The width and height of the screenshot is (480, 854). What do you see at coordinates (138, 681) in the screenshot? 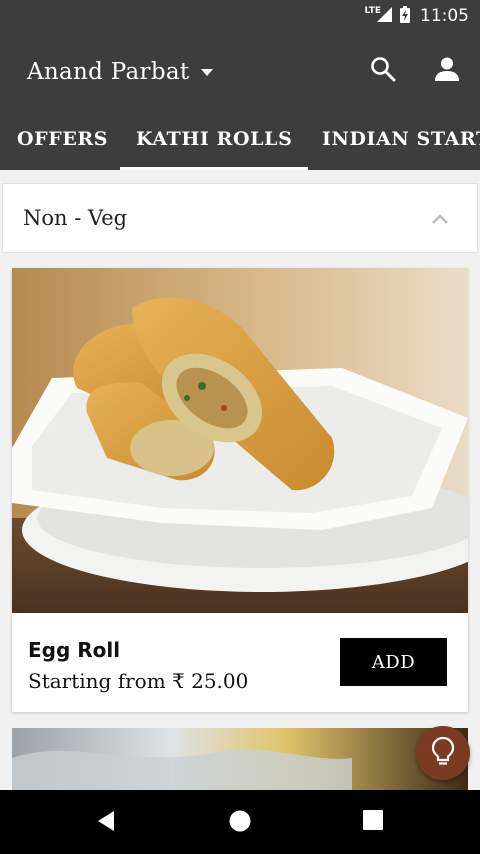
I see `item-price: Starting from ₹ 25.00` at bounding box center [138, 681].